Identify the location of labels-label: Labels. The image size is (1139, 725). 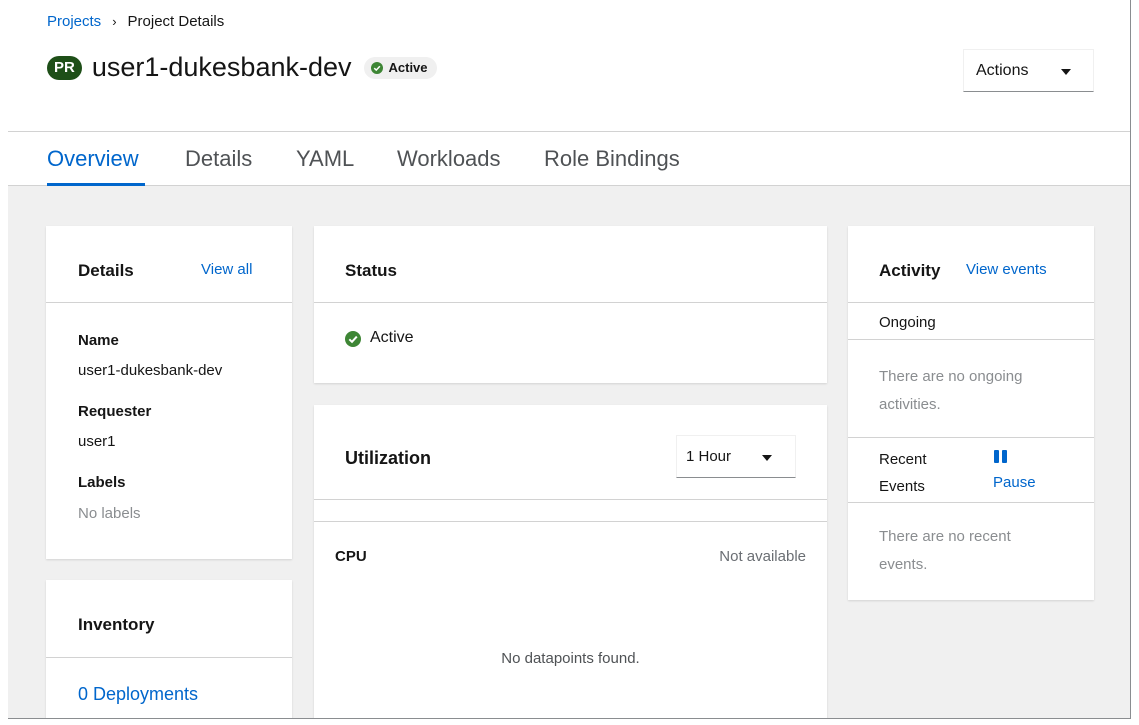
(102, 482).